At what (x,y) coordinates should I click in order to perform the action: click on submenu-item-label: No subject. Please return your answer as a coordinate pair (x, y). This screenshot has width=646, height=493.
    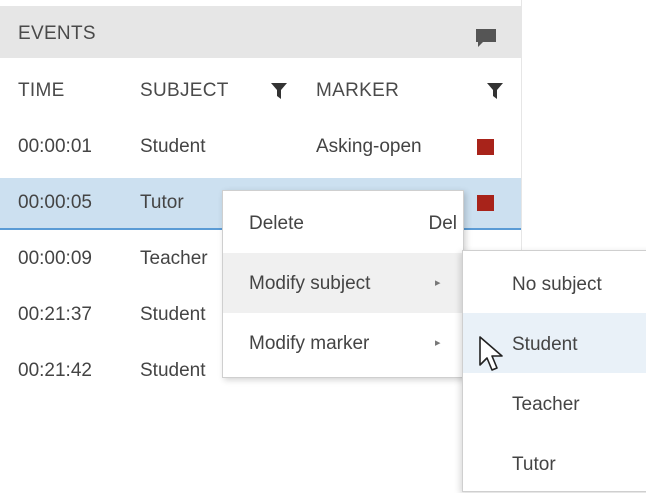
    Looking at the image, I should click on (557, 284).